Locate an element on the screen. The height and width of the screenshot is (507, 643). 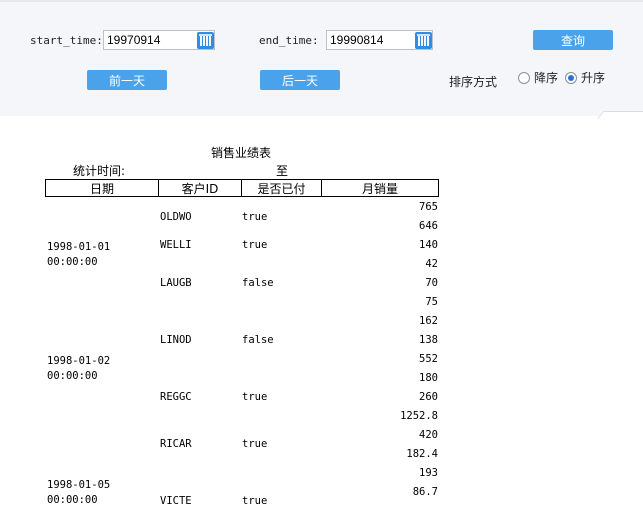
column-header-sales: 月销量 is located at coordinates (379, 188).